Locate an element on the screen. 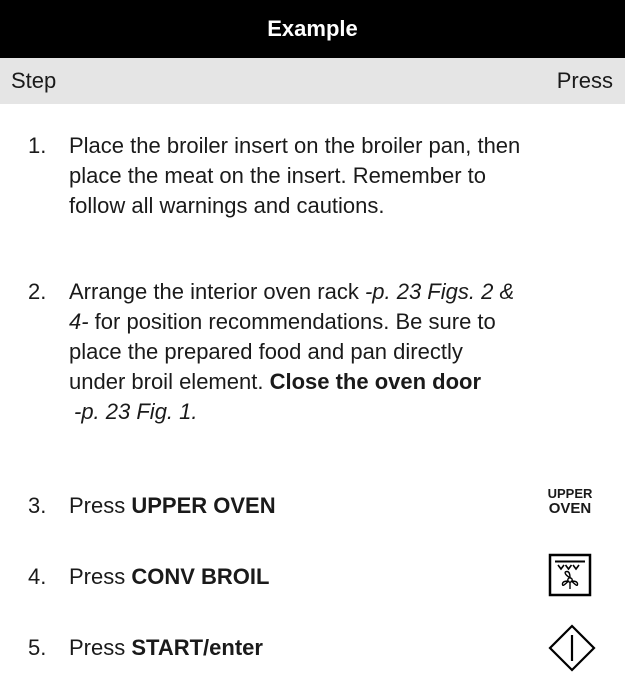  header-title: Example is located at coordinates (312, 28).